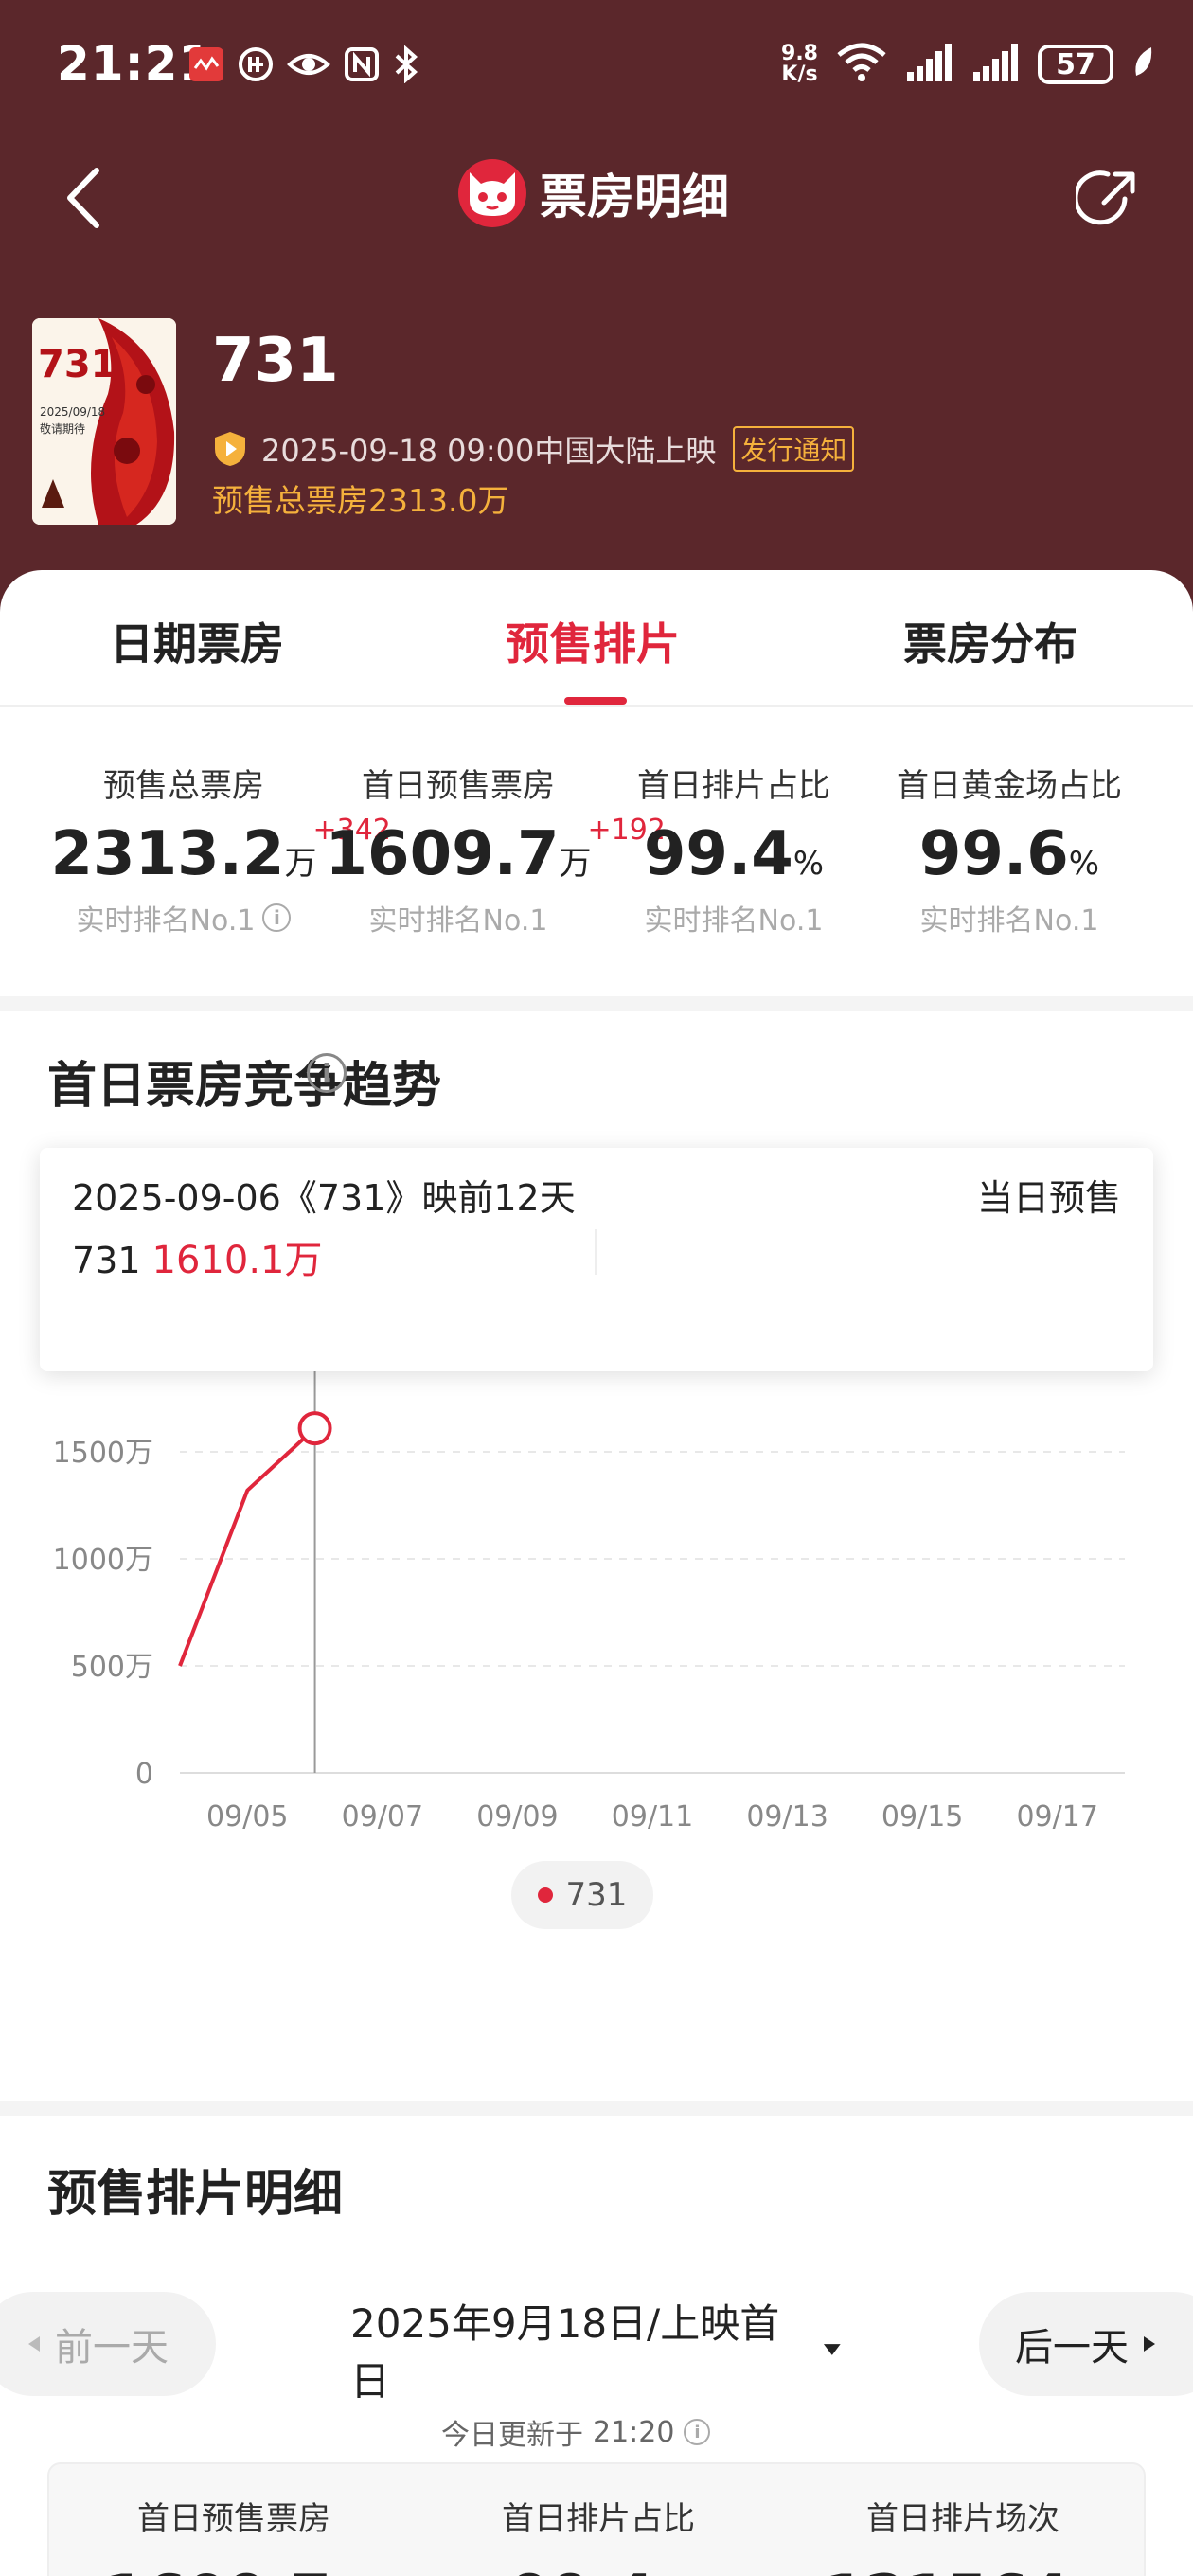 Image resolution: width=1193 pixels, height=2576 pixels. I want to click on app-icon, so click(256, 66).